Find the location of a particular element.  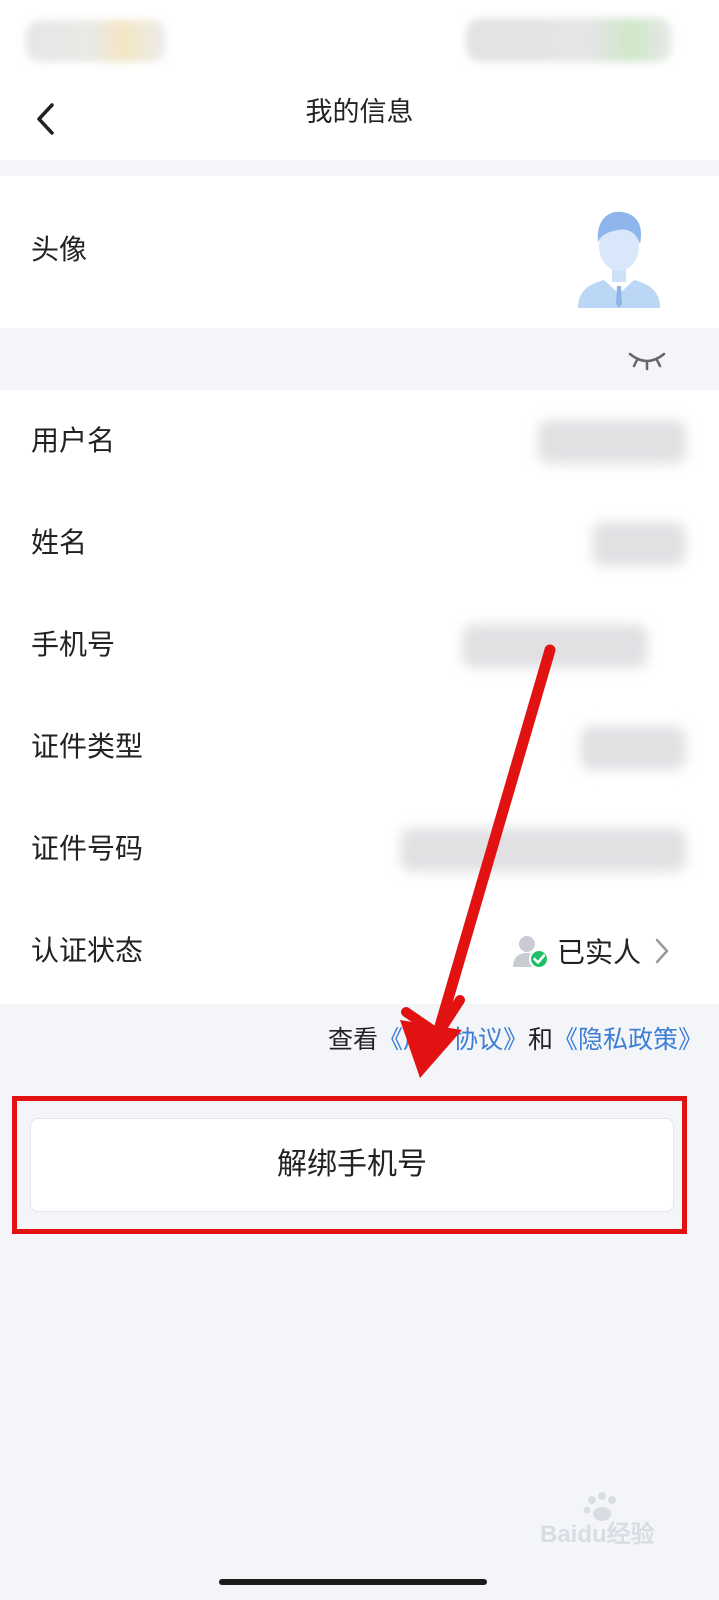

watermark-text: Baidu经验 is located at coordinates (597, 1534).